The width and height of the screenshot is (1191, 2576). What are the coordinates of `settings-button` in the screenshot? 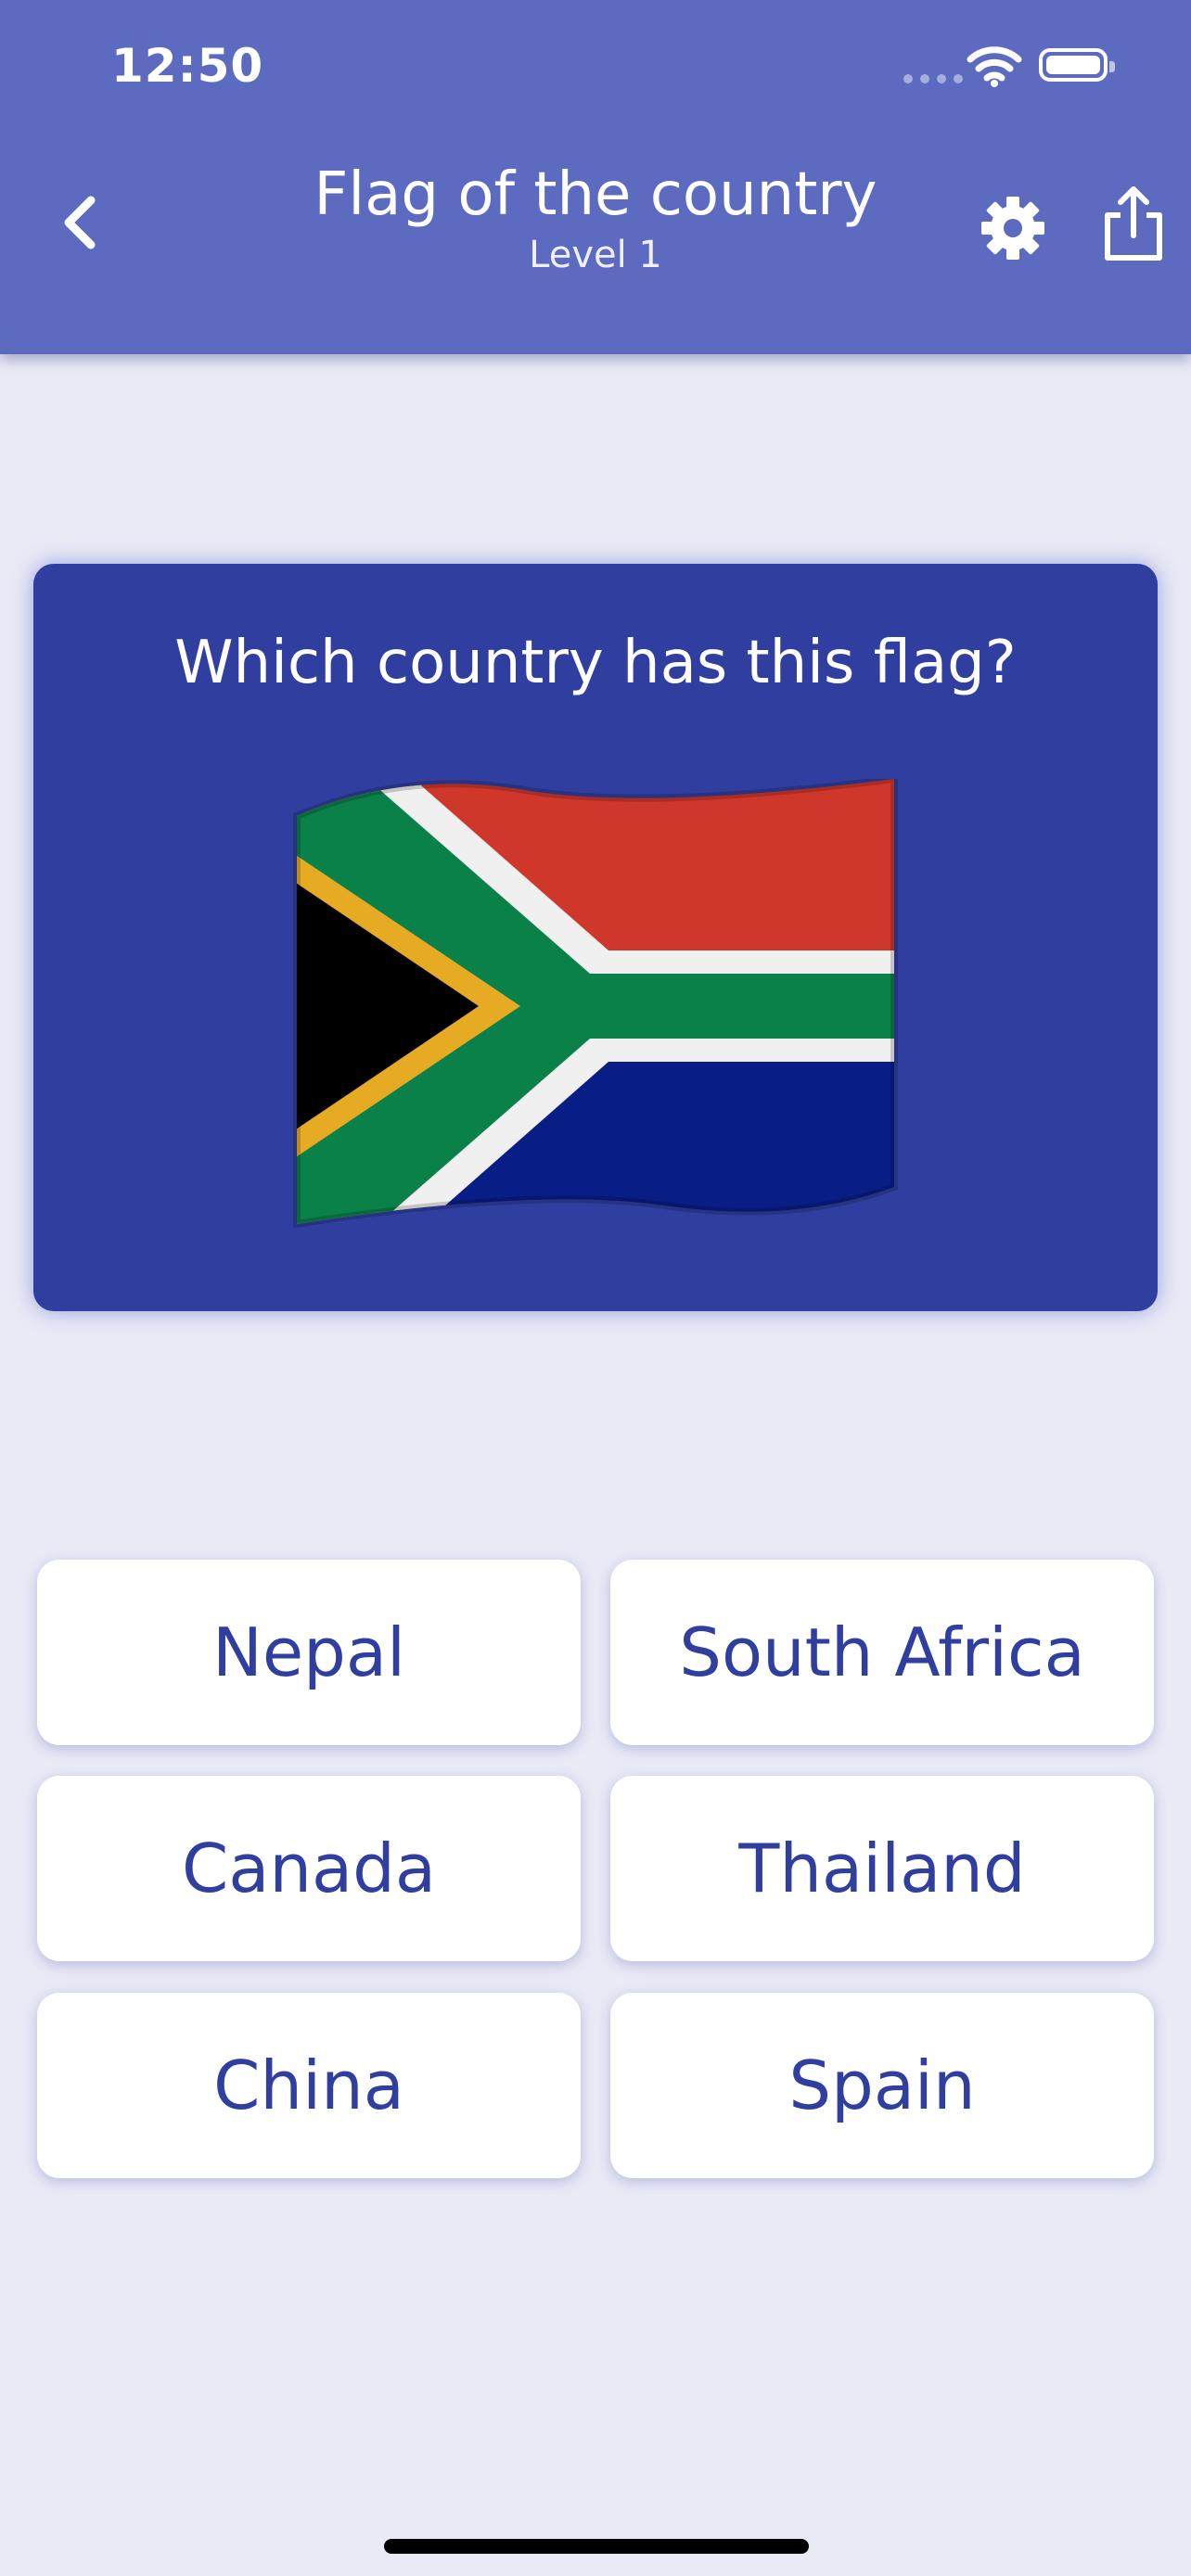 It's located at (1013, 228).